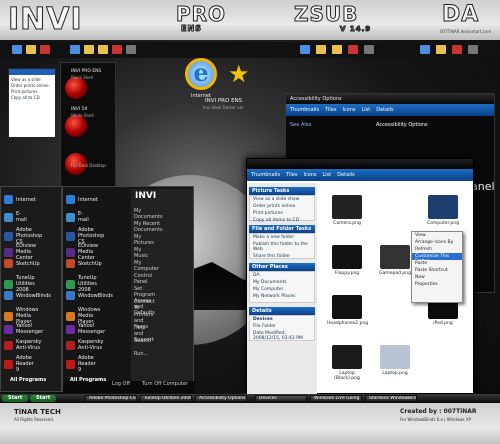 This screenshot has height=444, width=500. What do you see at coordinates (88, 199) in the screenshot?
I see `program-label: Internet` at bounding box center [88, 199].